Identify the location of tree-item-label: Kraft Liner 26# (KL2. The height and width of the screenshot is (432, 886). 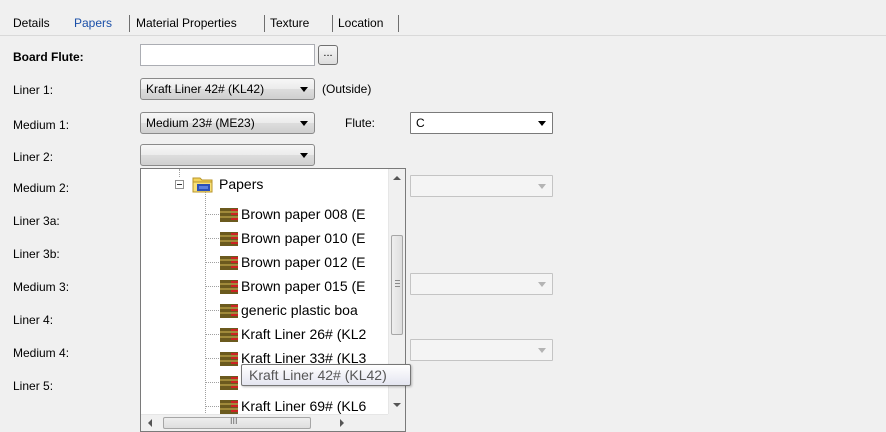
(304, 334).